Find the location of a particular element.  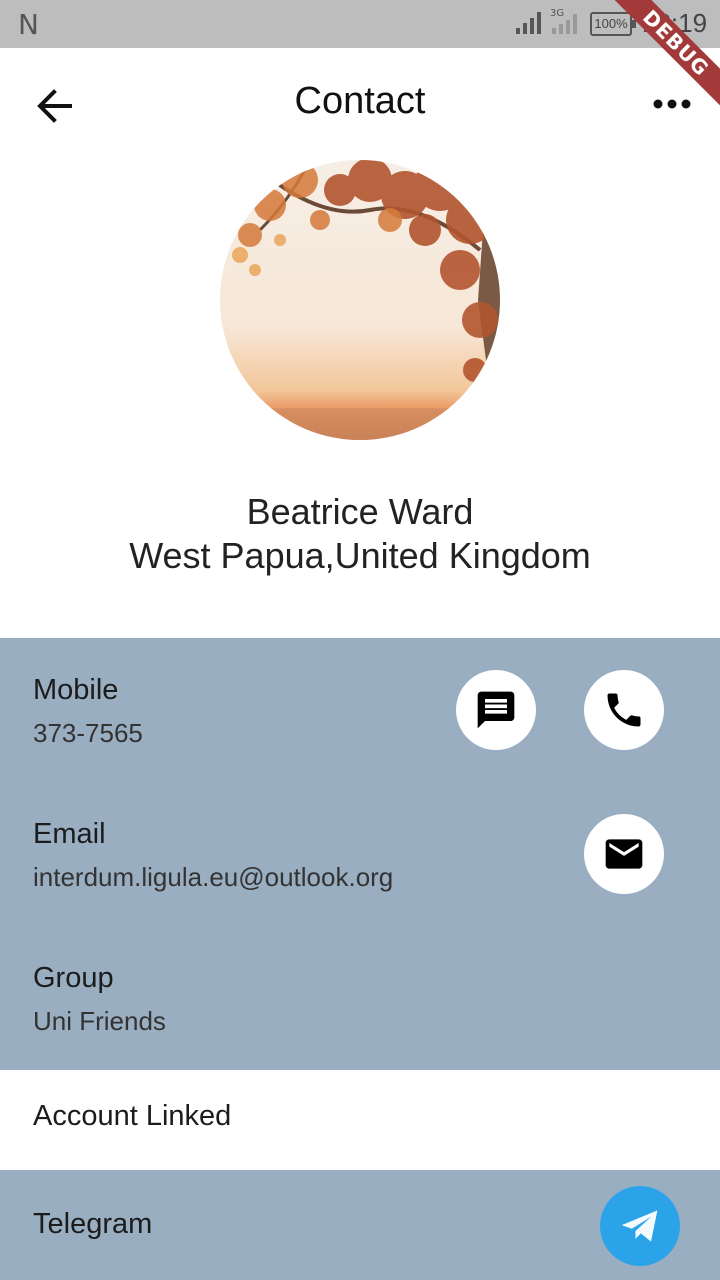

telegram-label: Telegram is located at coordinates (93, 1224).